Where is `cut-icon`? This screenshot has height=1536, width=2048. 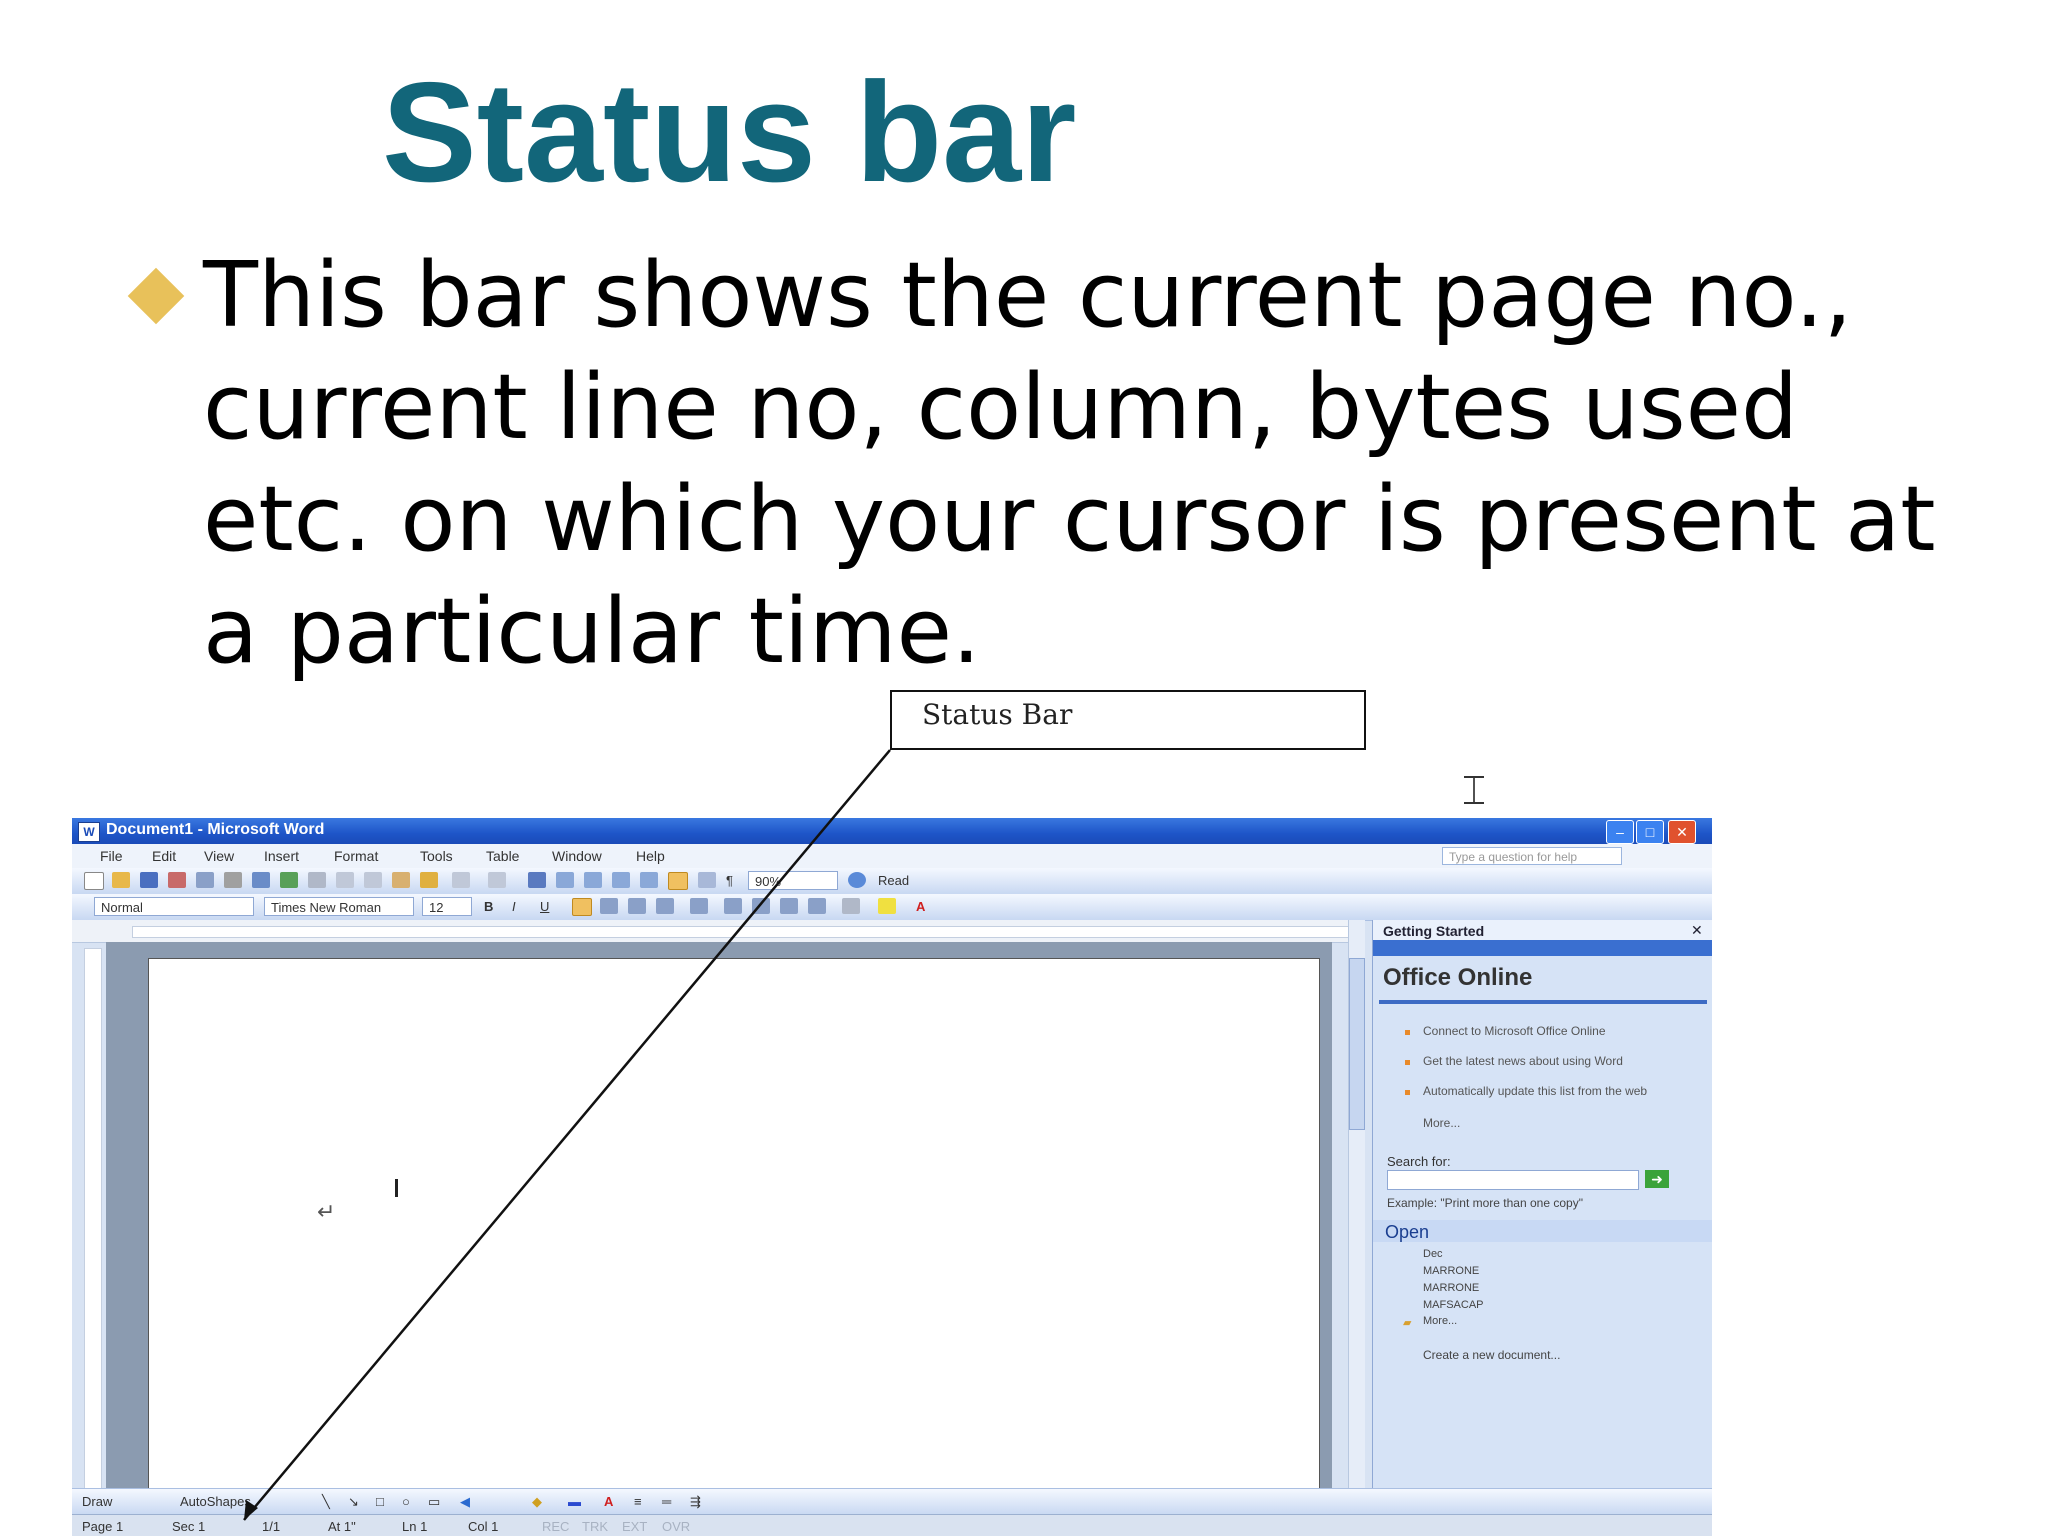
cut-icon is located at coordinates (345, 880).